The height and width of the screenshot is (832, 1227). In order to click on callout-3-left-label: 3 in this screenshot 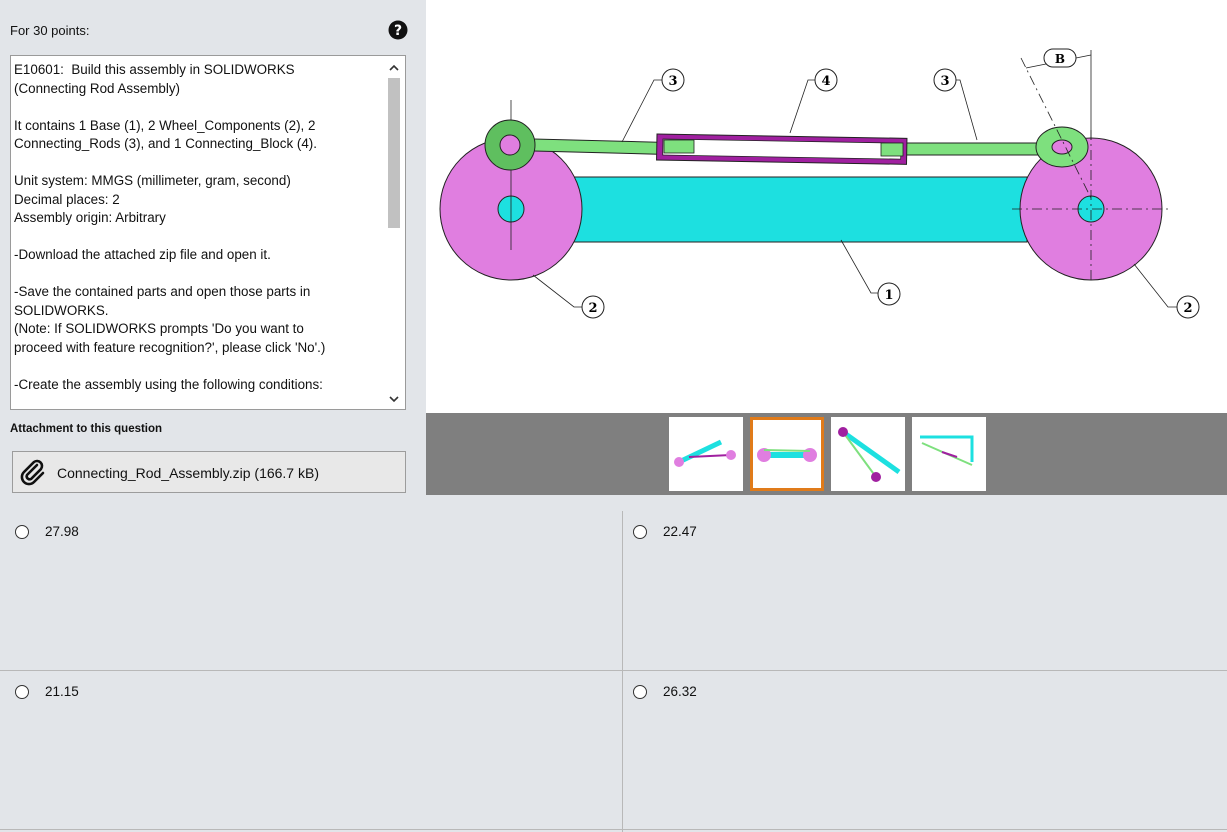, I will do `click(672, 81)`.